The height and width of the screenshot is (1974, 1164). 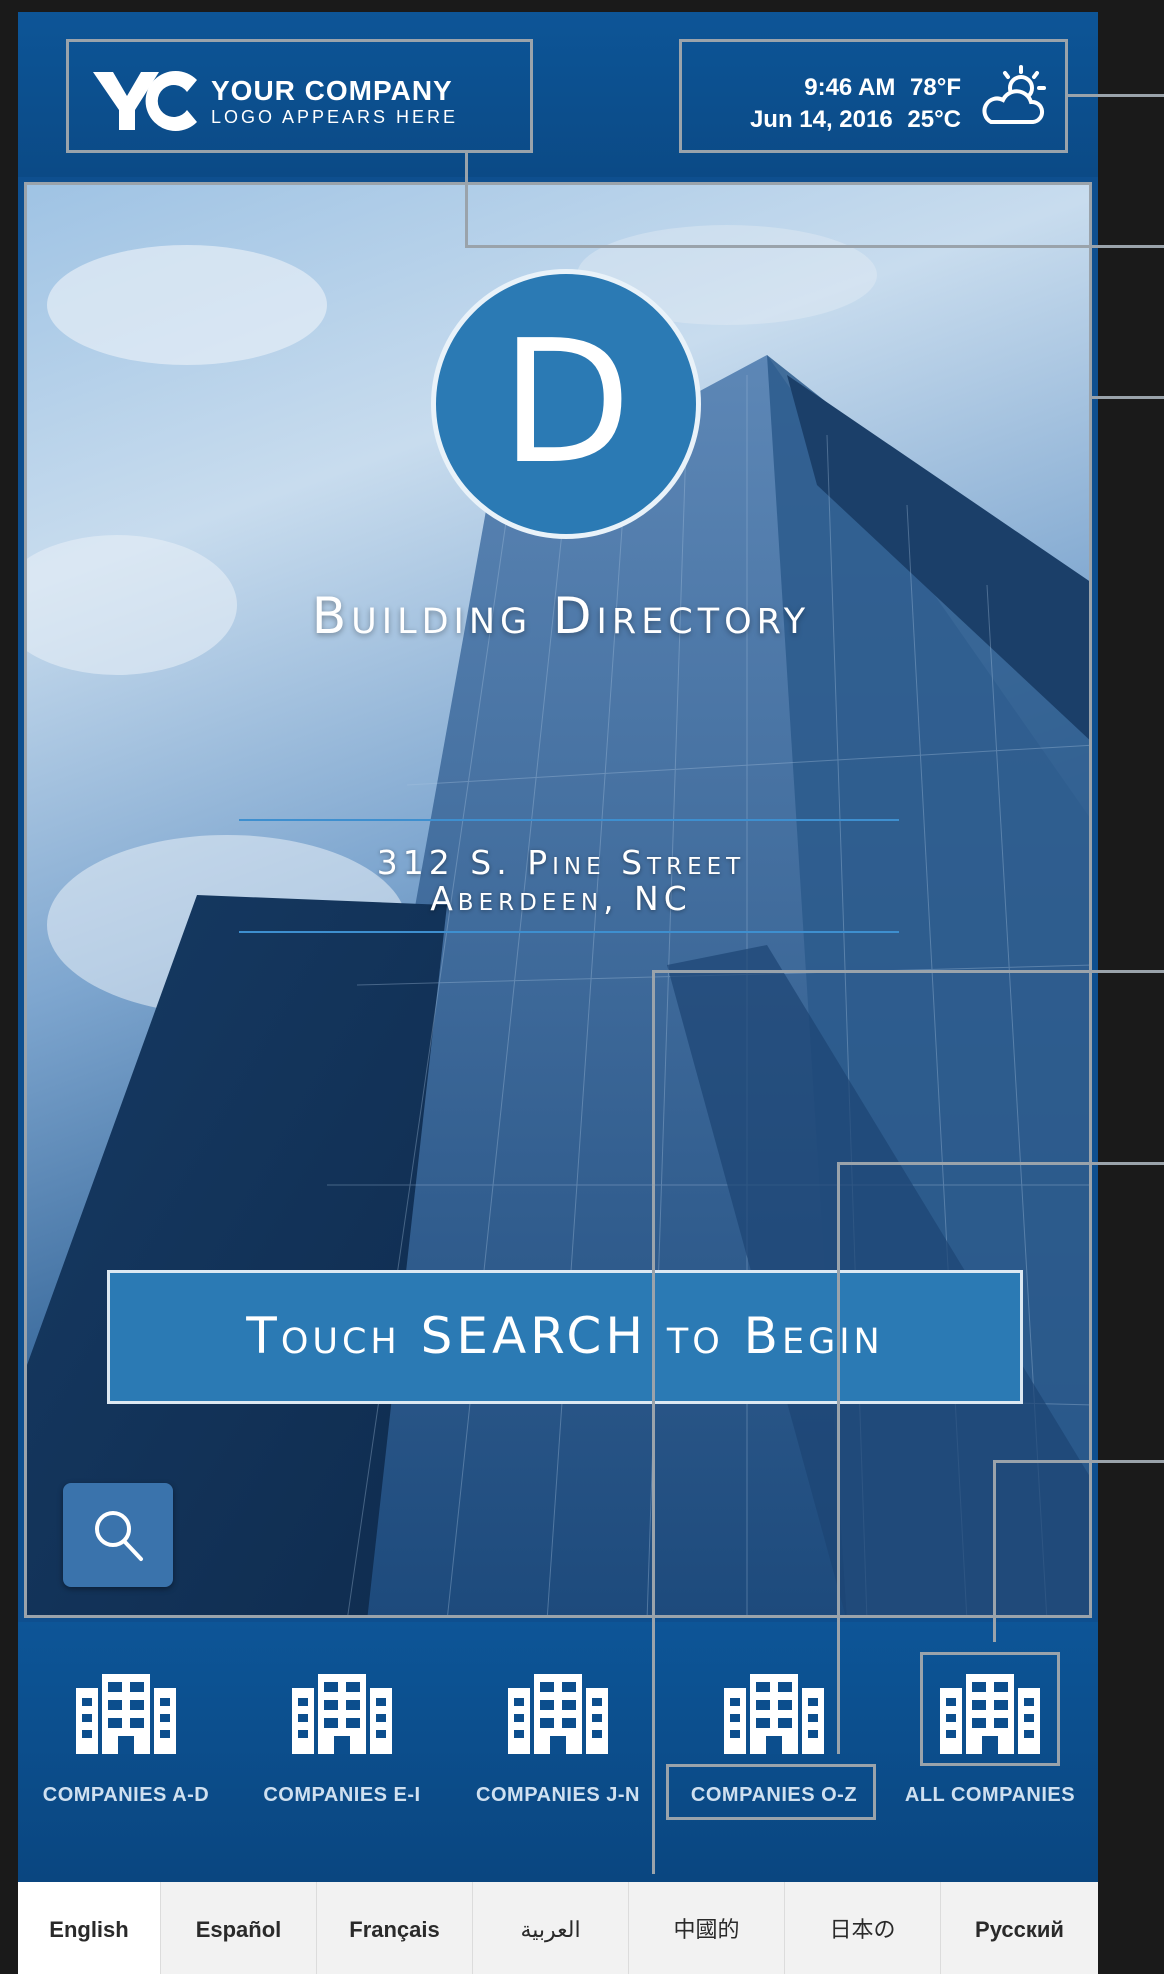 I want to click on temp-celsius: 25°C, so click(x=934, y=119).